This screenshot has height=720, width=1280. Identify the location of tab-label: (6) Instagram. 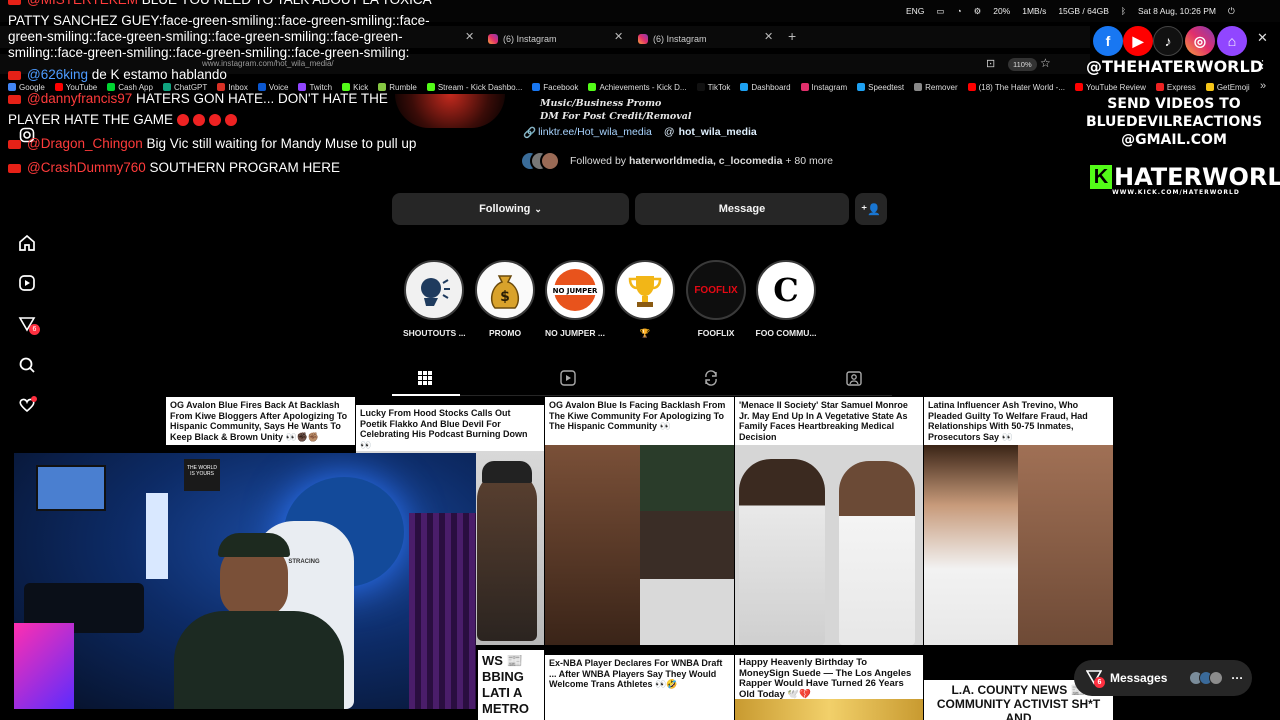
(530, 39).